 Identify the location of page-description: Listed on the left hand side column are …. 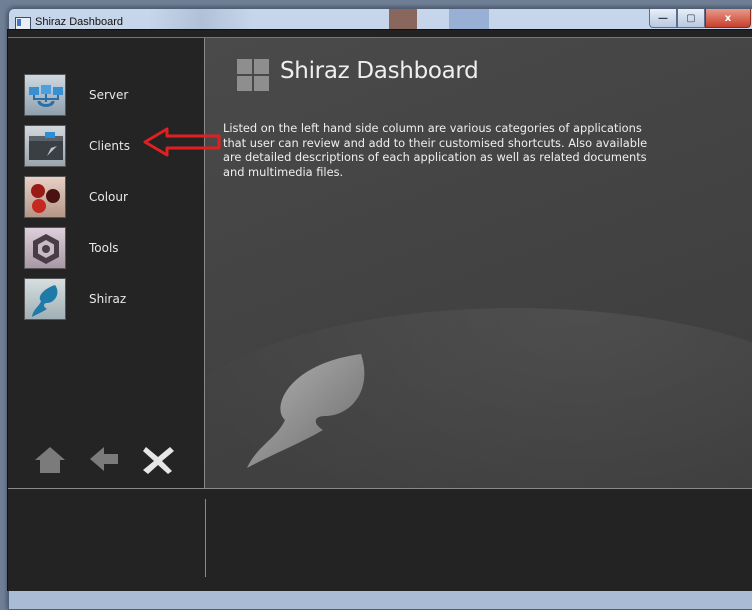
(435, 150).